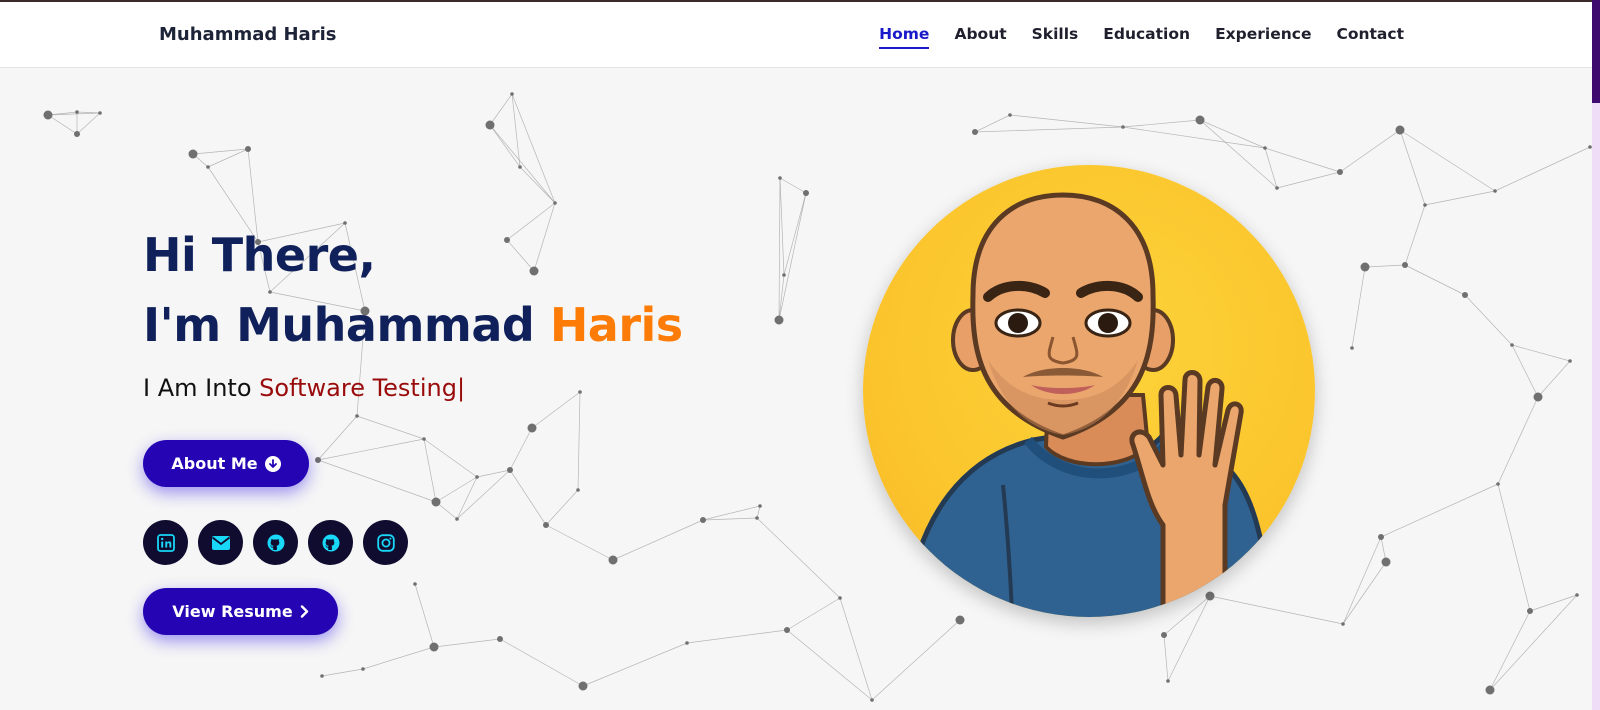 The width and height of the screenshot is (1600, 710). I want to click on typed-role: Software Testing|, so click(362, 388).